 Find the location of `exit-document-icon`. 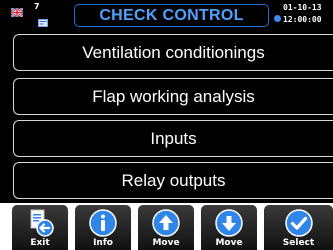

exit-document-icon is located at coordinates (40, 223).